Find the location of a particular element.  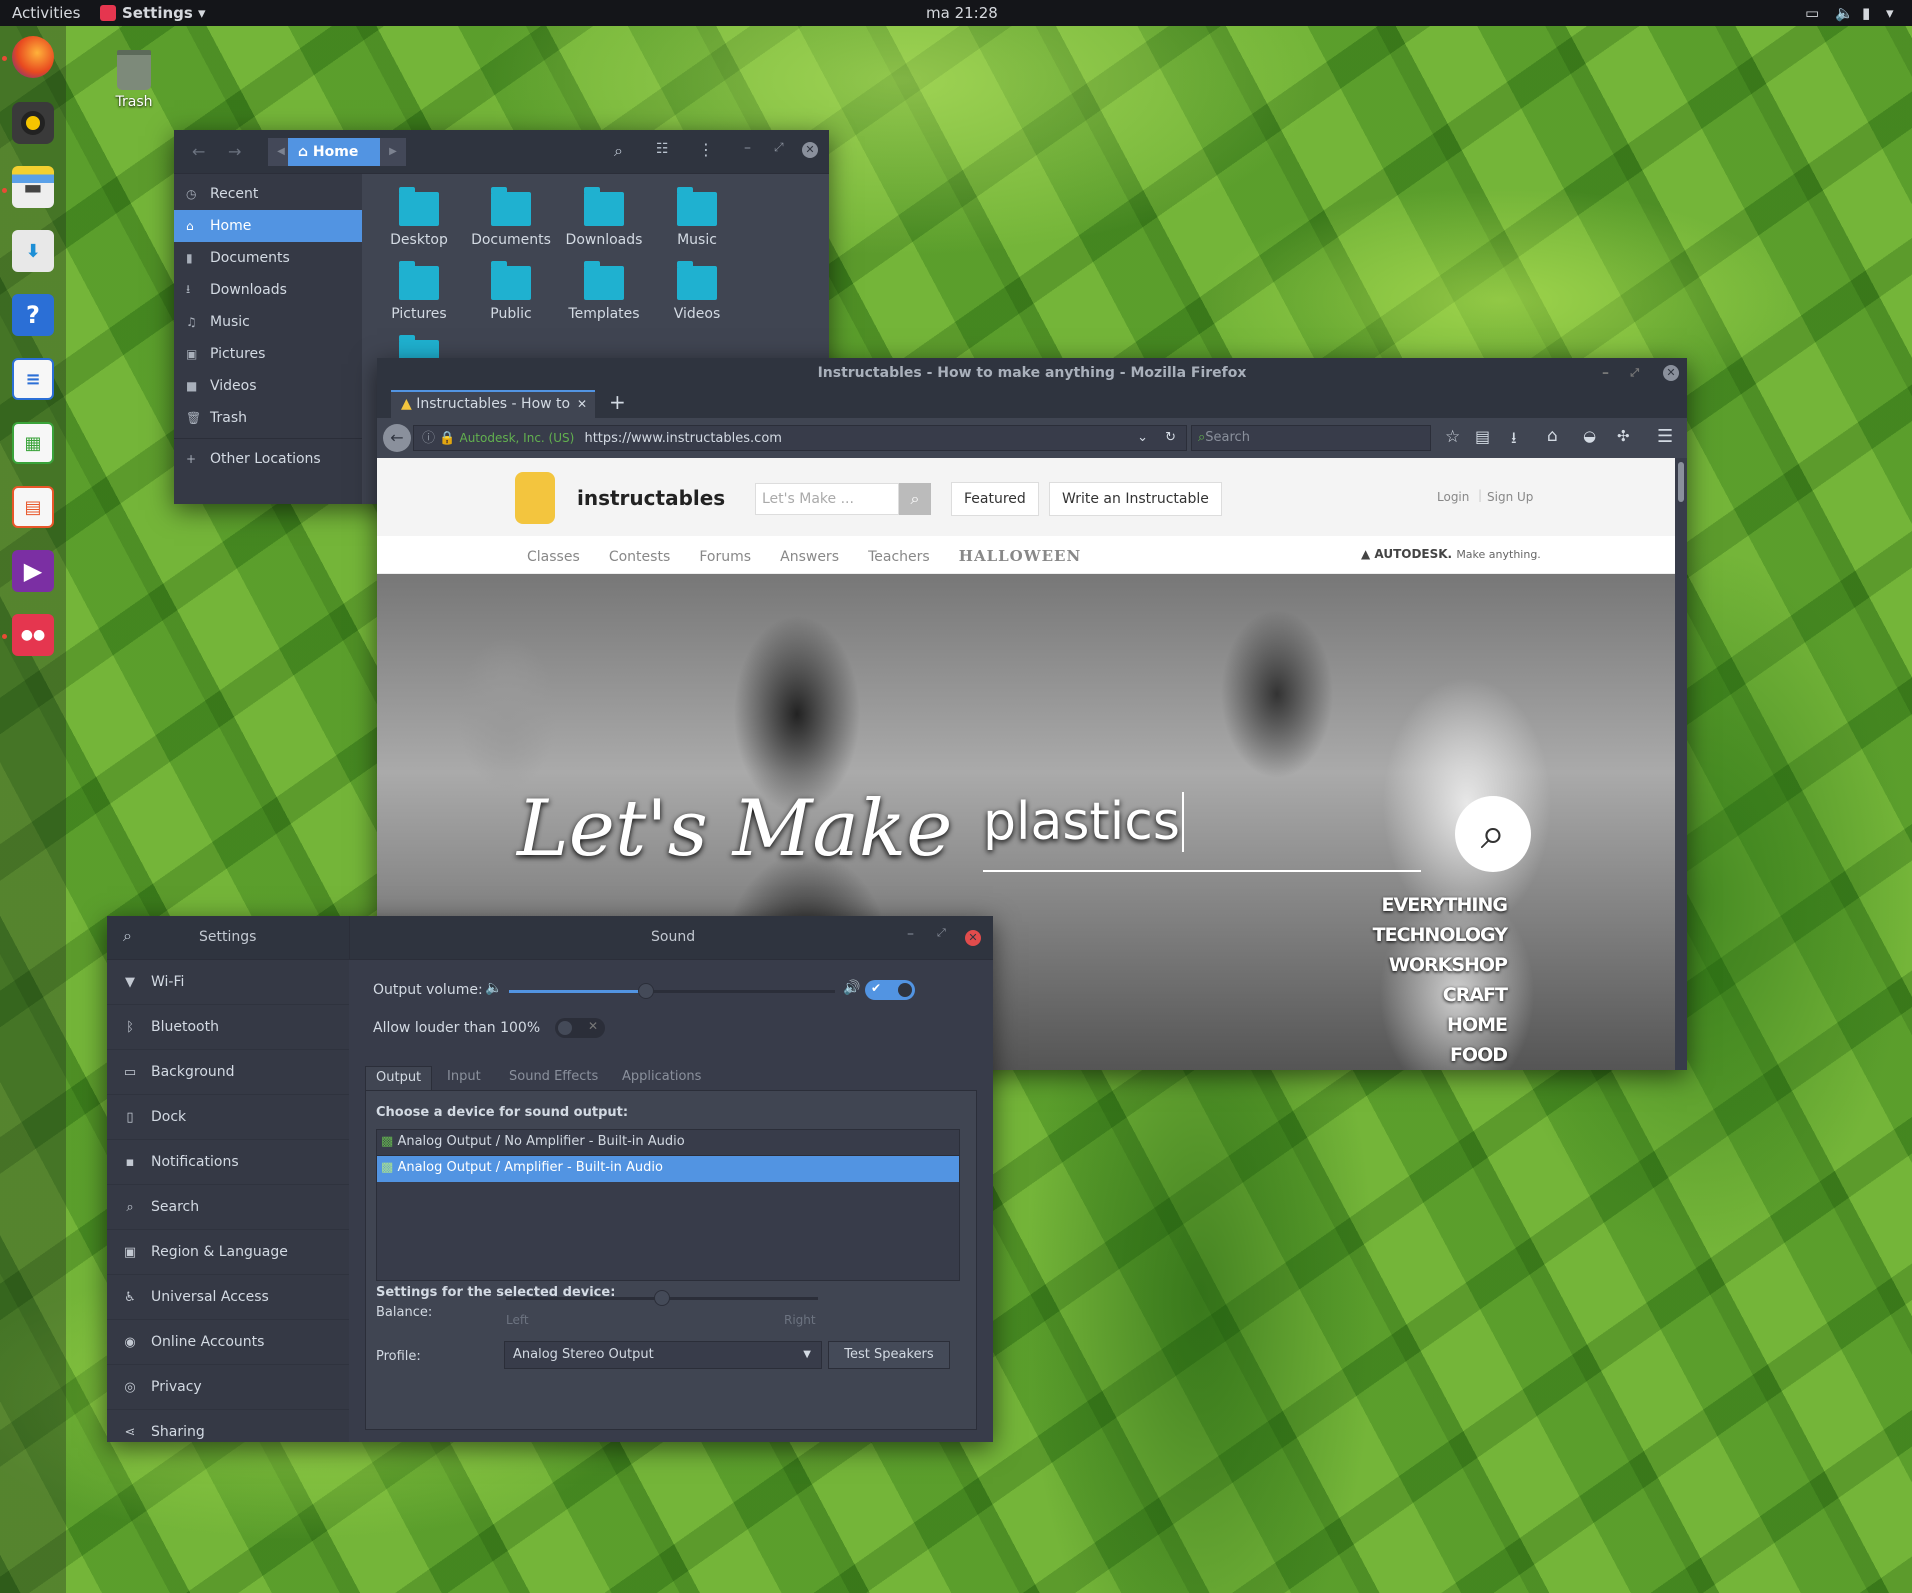

folder-templates: Templates is located at coordinates (604, 291).